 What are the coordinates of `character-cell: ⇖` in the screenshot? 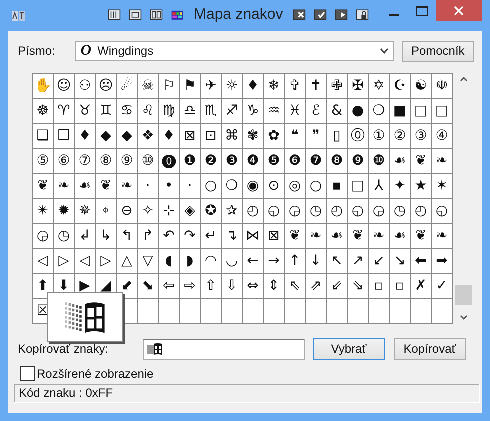 It's located at (295, 286).